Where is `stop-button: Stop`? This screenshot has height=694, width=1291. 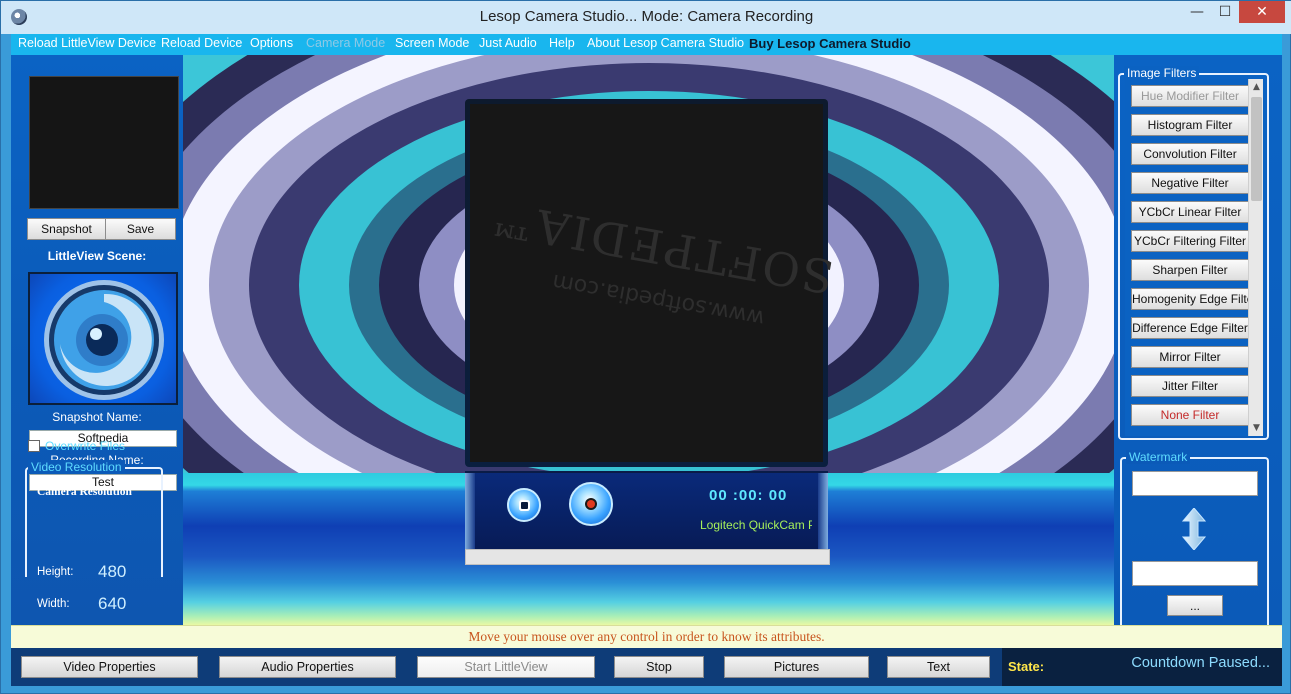
stop-button: Stop is located at coordinates (659, 667).